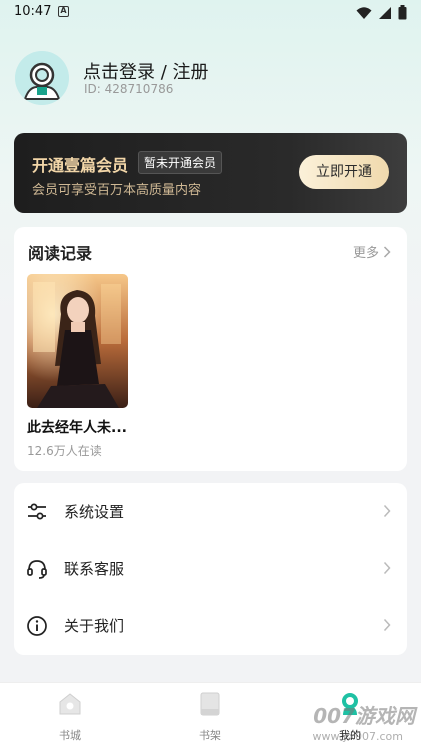  I want to click on watermark-url: www.yx007.com, so click(357, 736).